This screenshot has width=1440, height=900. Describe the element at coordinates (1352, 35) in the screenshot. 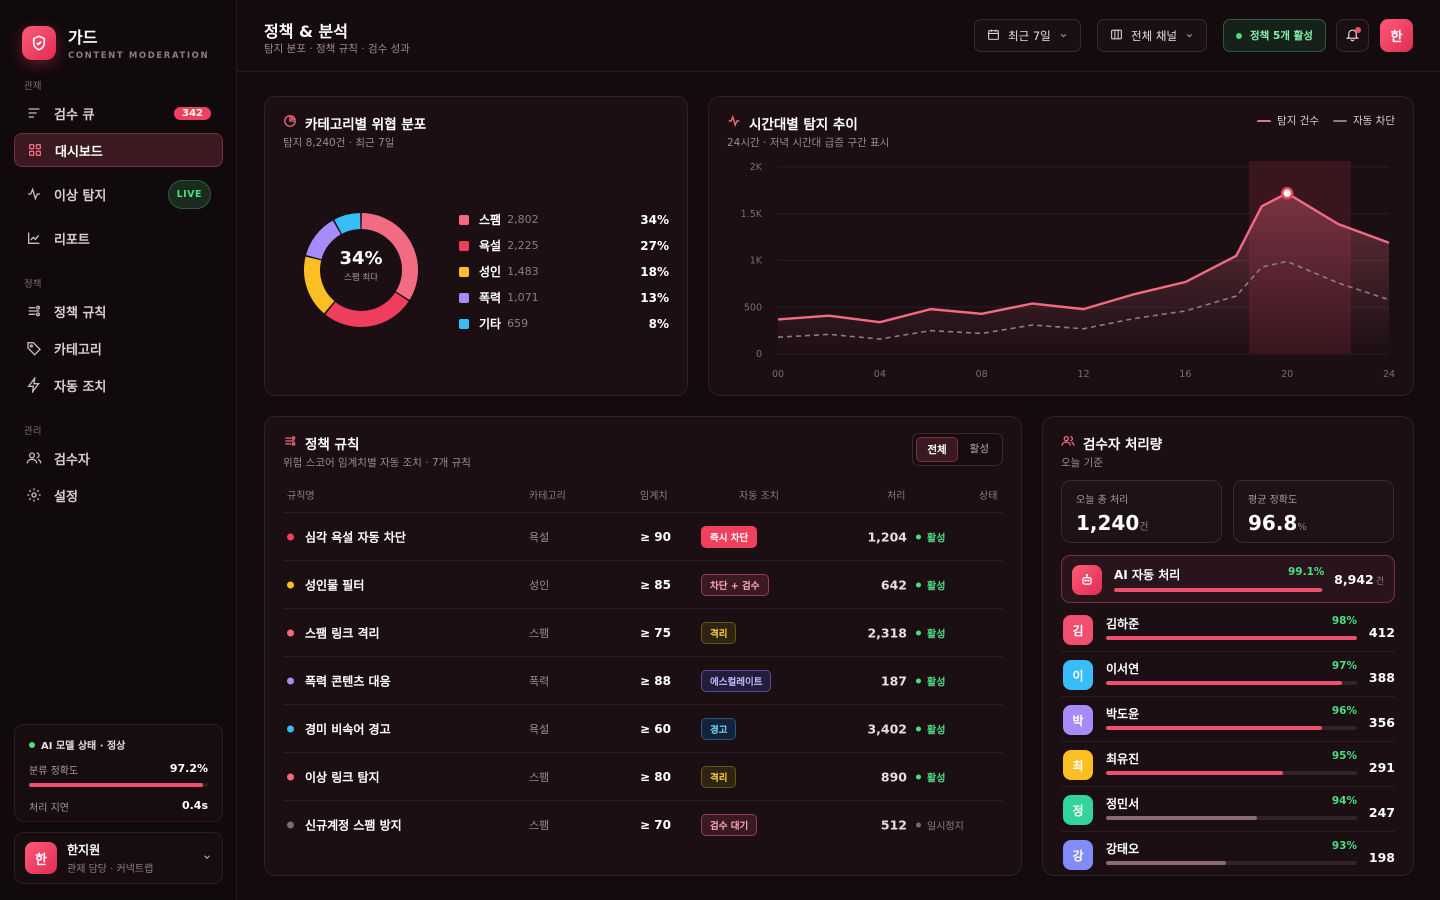

I see `notifications-button` at that location.